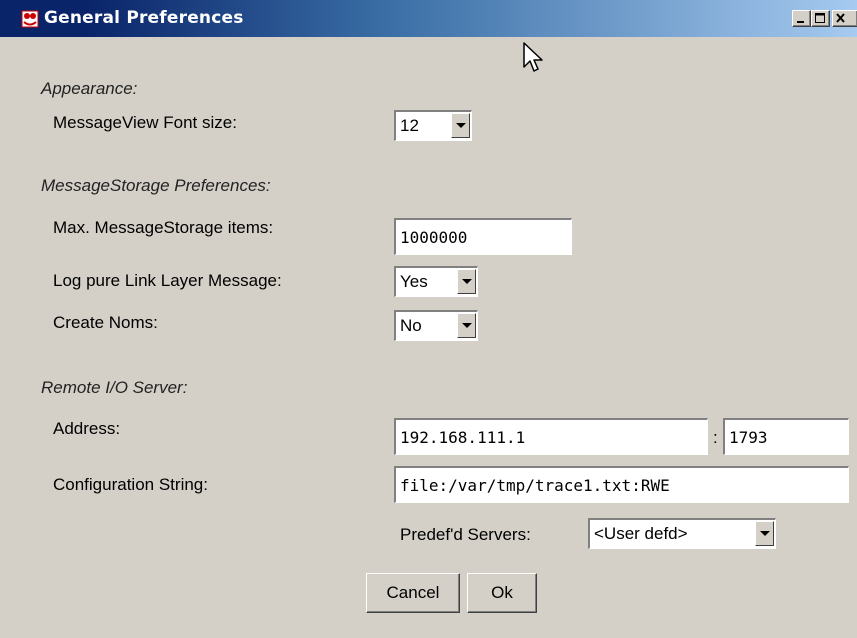  What do you see at coordinates (30, 19) in the screenshot?
I see `app-icon` at bounding box center [30, 19].